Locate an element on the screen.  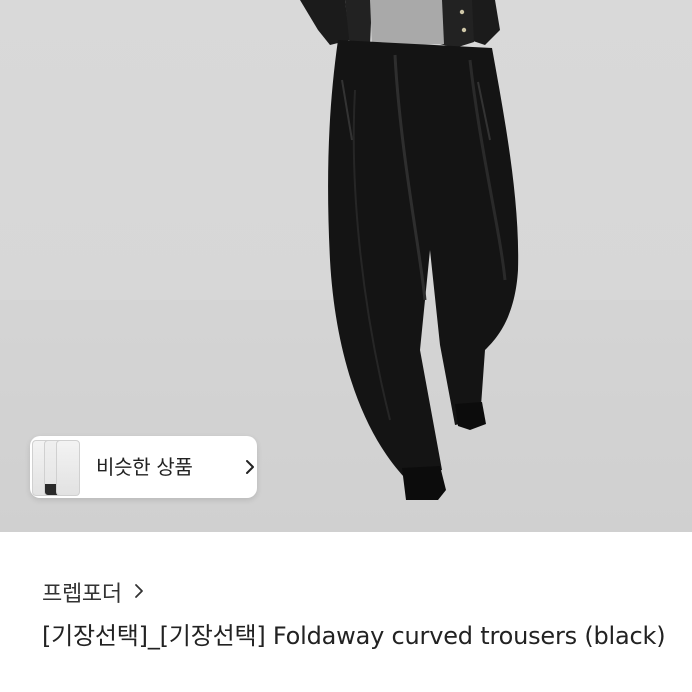
chevron-right-icon is located at coordinates (139, 593).